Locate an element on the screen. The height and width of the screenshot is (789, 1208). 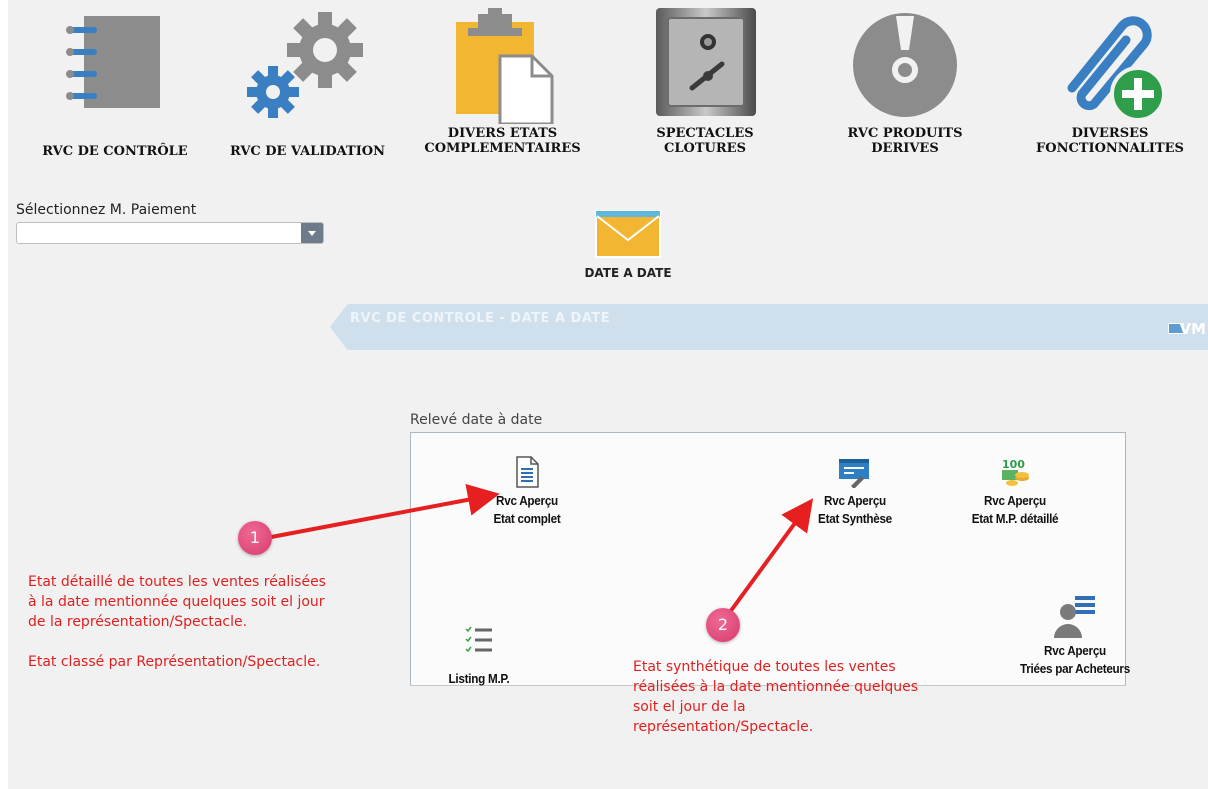
releve-title: Relevé date à date is located at coordinates (476, 420).